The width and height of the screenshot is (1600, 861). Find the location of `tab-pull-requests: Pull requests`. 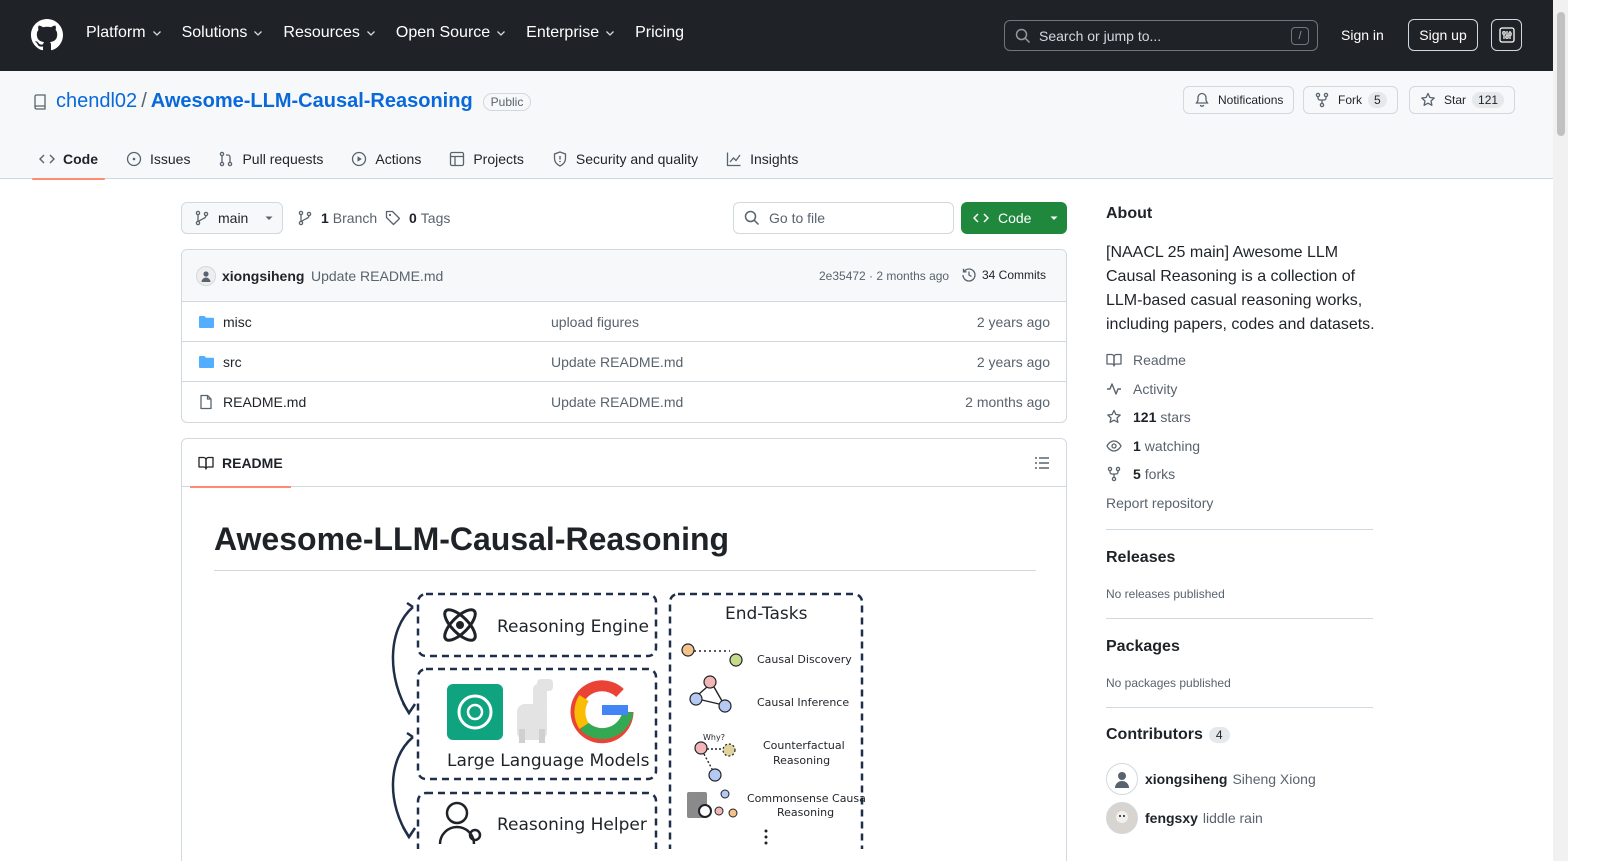

tab-pull-requests: Pull requests is located at coordinates (270, 159).